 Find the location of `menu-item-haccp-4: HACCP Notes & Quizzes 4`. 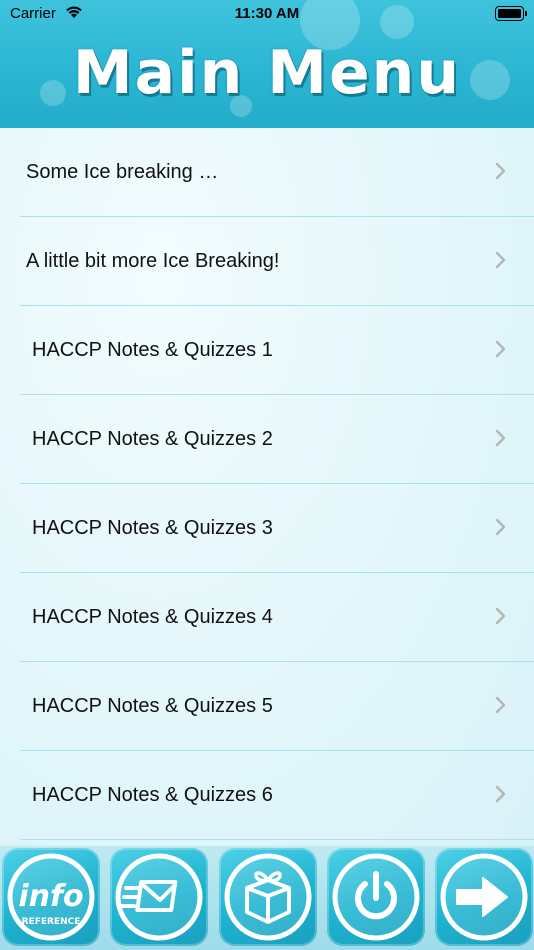

menu-item-haccp-4: HACCP Notes & Quizzes 4 is located at coordinates (267, 617).